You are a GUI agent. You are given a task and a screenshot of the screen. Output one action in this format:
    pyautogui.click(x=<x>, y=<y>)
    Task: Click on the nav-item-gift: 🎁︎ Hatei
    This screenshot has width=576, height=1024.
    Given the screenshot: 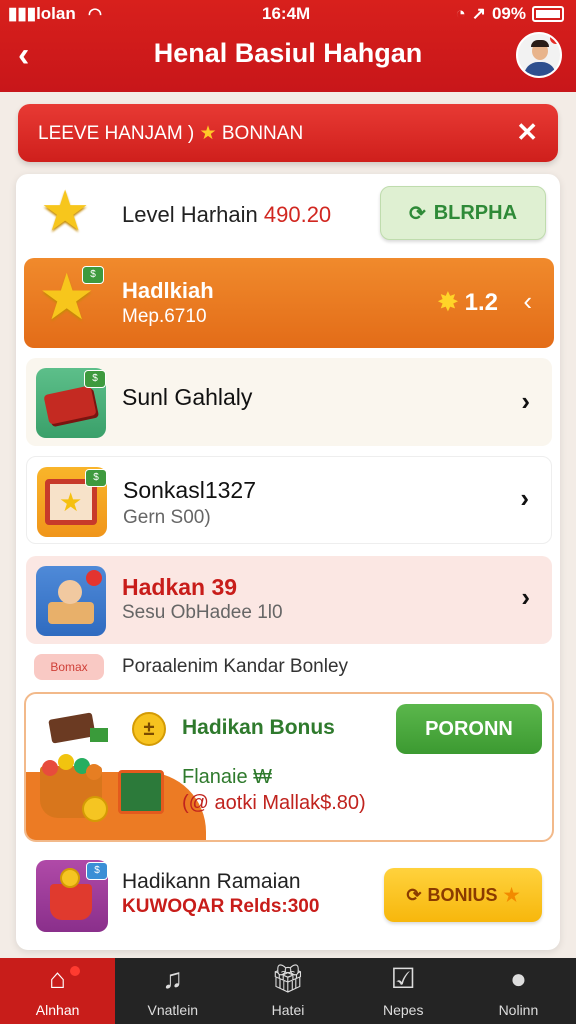 What is the action you would take?
    pyautogui.click(x=287, y=991)
    